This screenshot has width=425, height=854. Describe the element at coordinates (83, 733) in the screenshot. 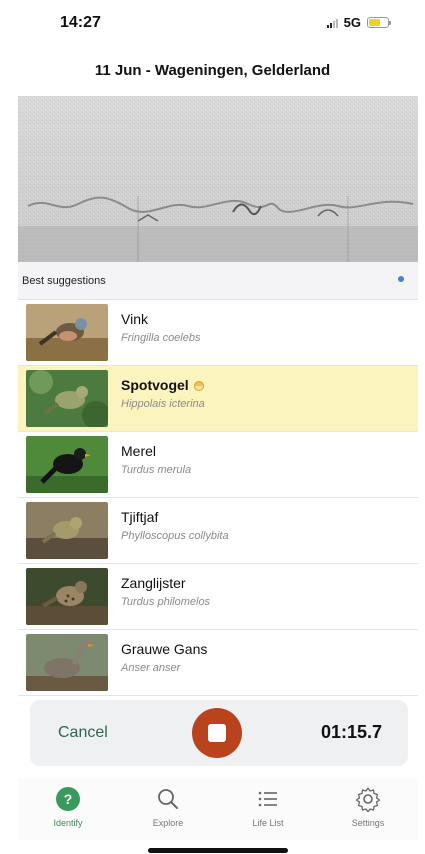

I see `cancel-button: Cancel` at that location.